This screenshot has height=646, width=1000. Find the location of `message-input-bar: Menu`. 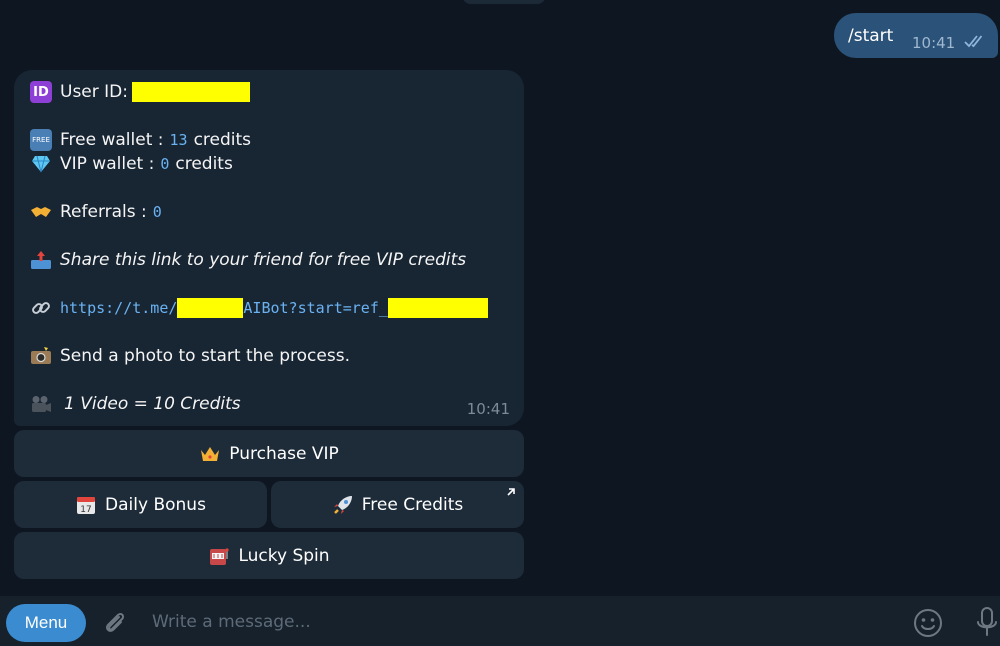

message-input-bar: Menu is located at coordinates (500, 621).